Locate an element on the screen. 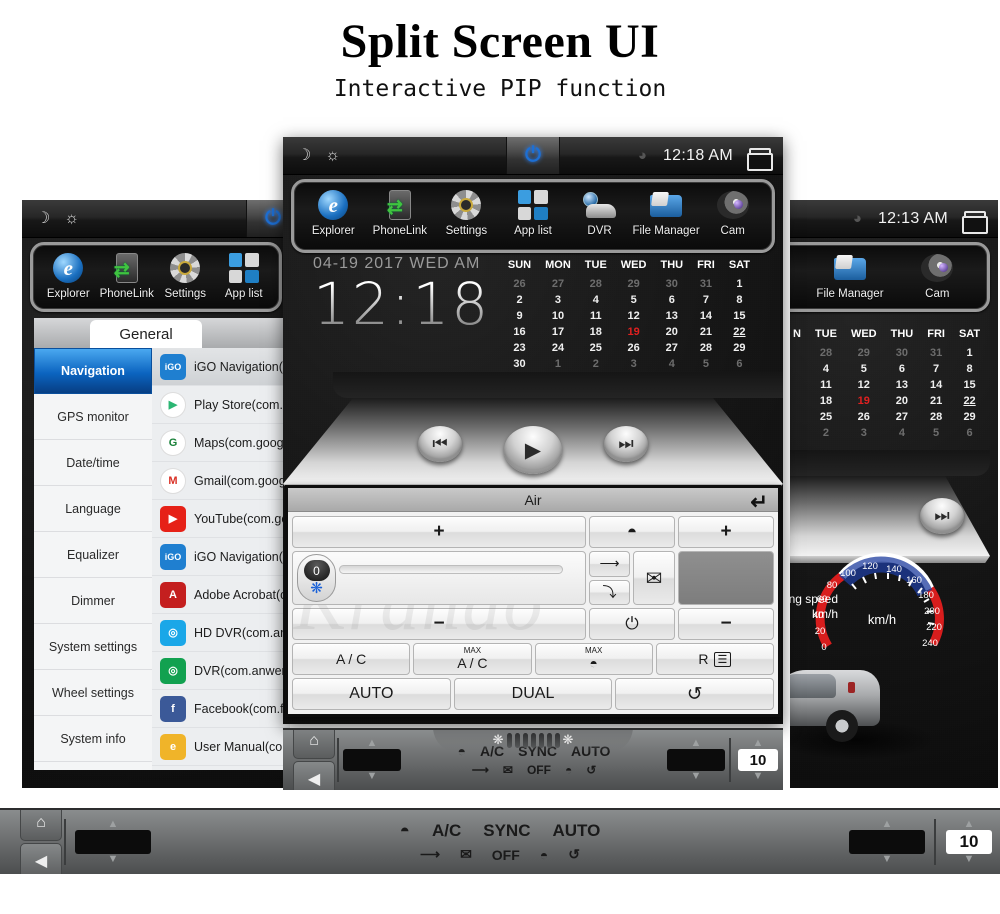  list-item: ▶ YouTube(com.goo is located at coordinates (221, 519).